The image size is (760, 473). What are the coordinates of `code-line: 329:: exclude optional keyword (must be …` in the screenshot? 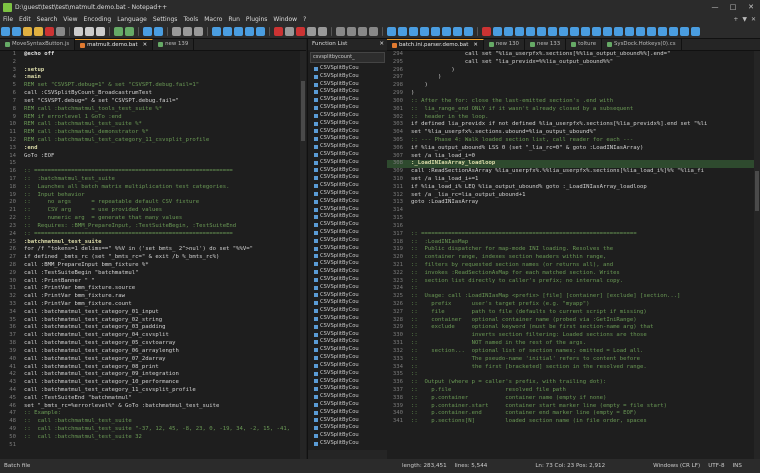 It's located at (573, 328).